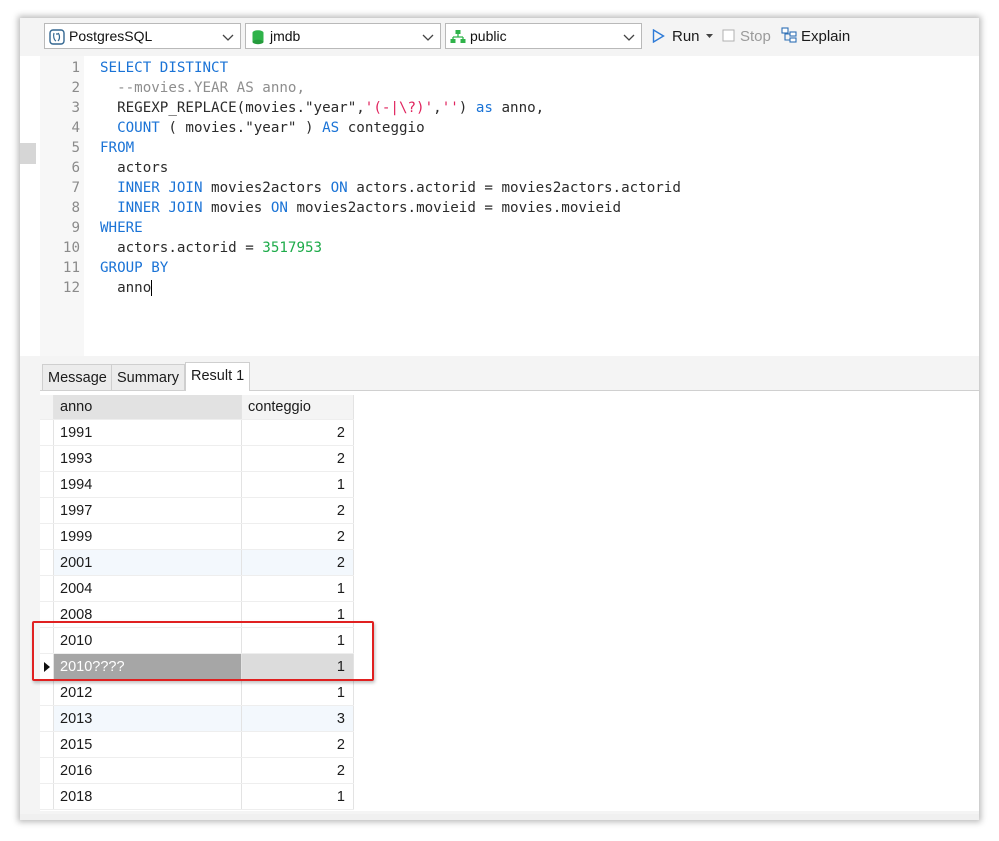 The height and width of the screenshot is (841, 999). What do you see at coordinates (818, 37) in the screenshot?
I see `explain-button: Explain` at bounding box center [818, 37].